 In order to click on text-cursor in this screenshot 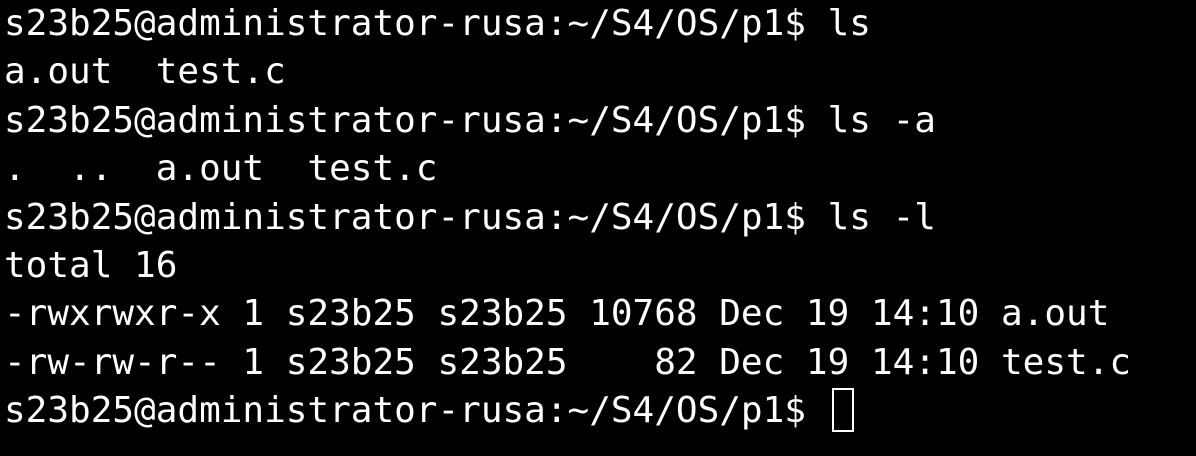, I will do `click(842, 410)`.